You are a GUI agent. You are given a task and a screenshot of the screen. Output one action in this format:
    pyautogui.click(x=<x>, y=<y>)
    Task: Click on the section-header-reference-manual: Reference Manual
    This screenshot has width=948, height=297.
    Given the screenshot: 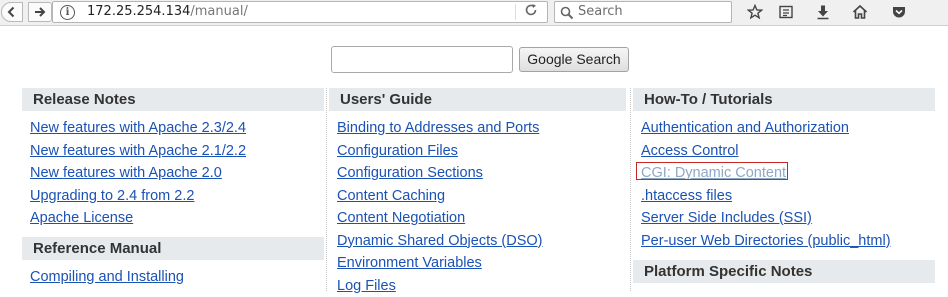 What is the action you would take?
    pyautogui.click(x=173, y=248)
    